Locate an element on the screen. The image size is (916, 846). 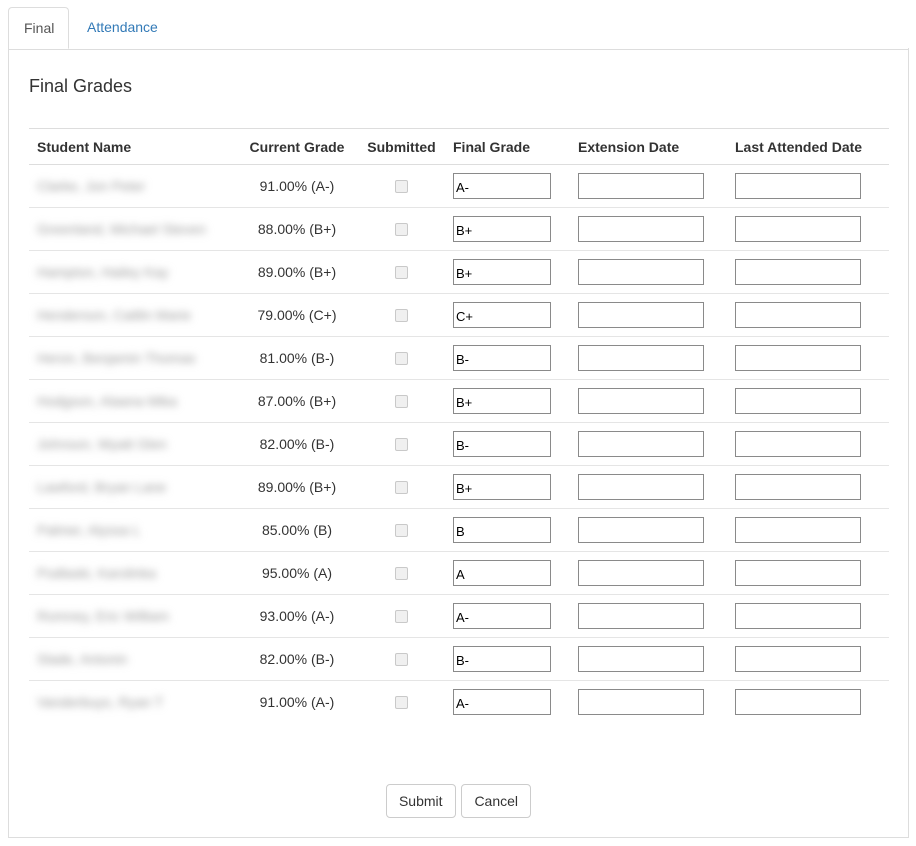
submit-button: Submit is located at coordinates (420, 801).